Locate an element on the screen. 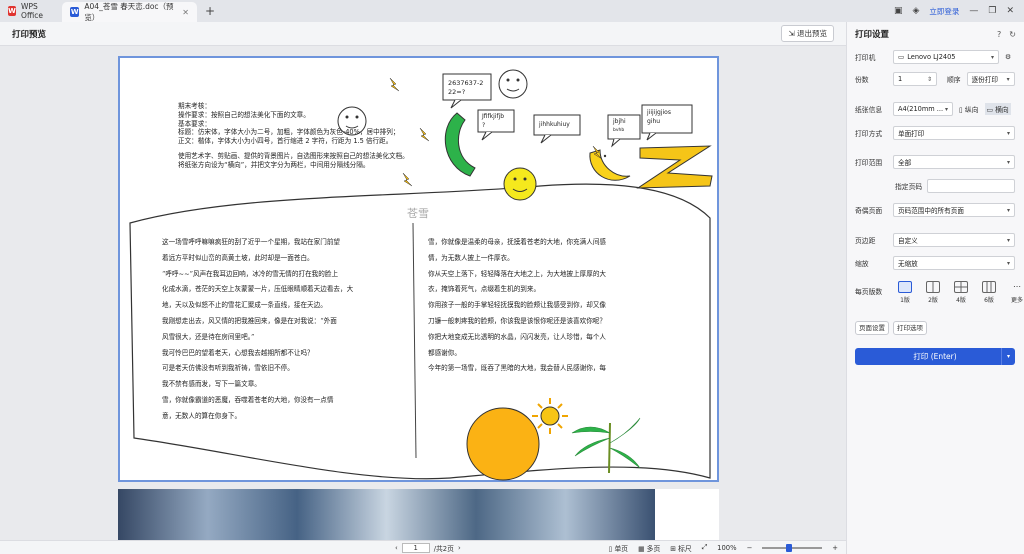 The width and height of the screenshot is (1024, 554). oddeven-label: 奇偶页面 is located at coordinates (869, 211).